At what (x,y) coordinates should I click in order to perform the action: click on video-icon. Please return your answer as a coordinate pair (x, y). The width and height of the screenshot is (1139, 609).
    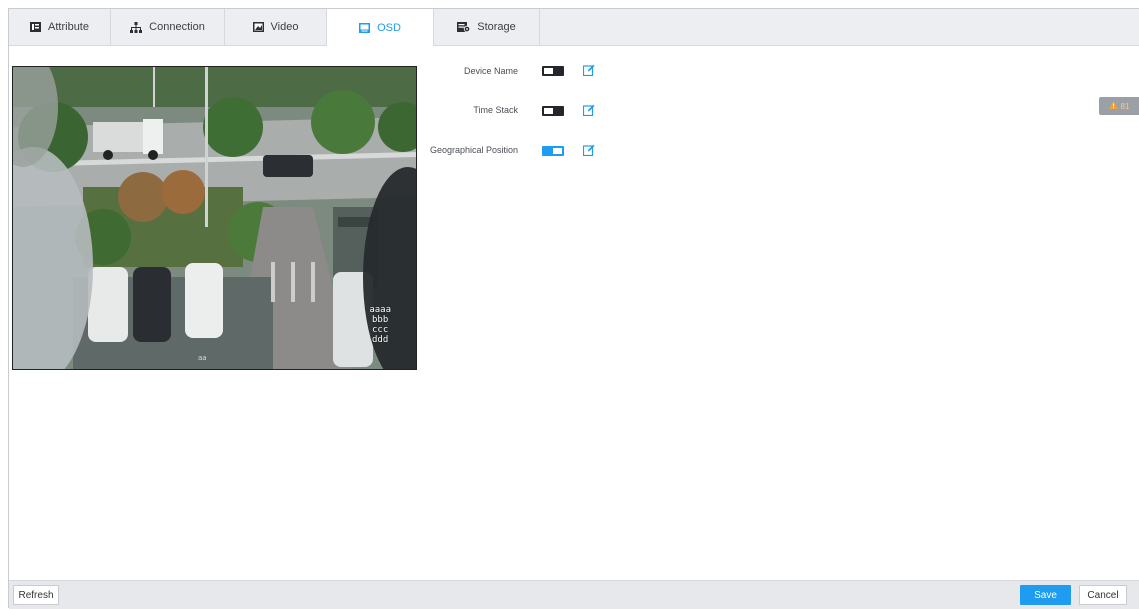
    Looking at the image, I should click on (258, 27).